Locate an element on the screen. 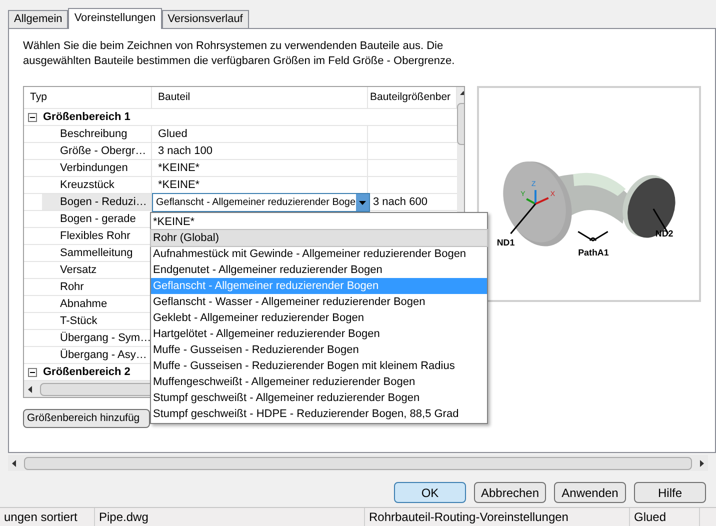 Image resolution: width=716 pixels, height=526 pixels. property-value: Glued is located at coordinates (172, 134).